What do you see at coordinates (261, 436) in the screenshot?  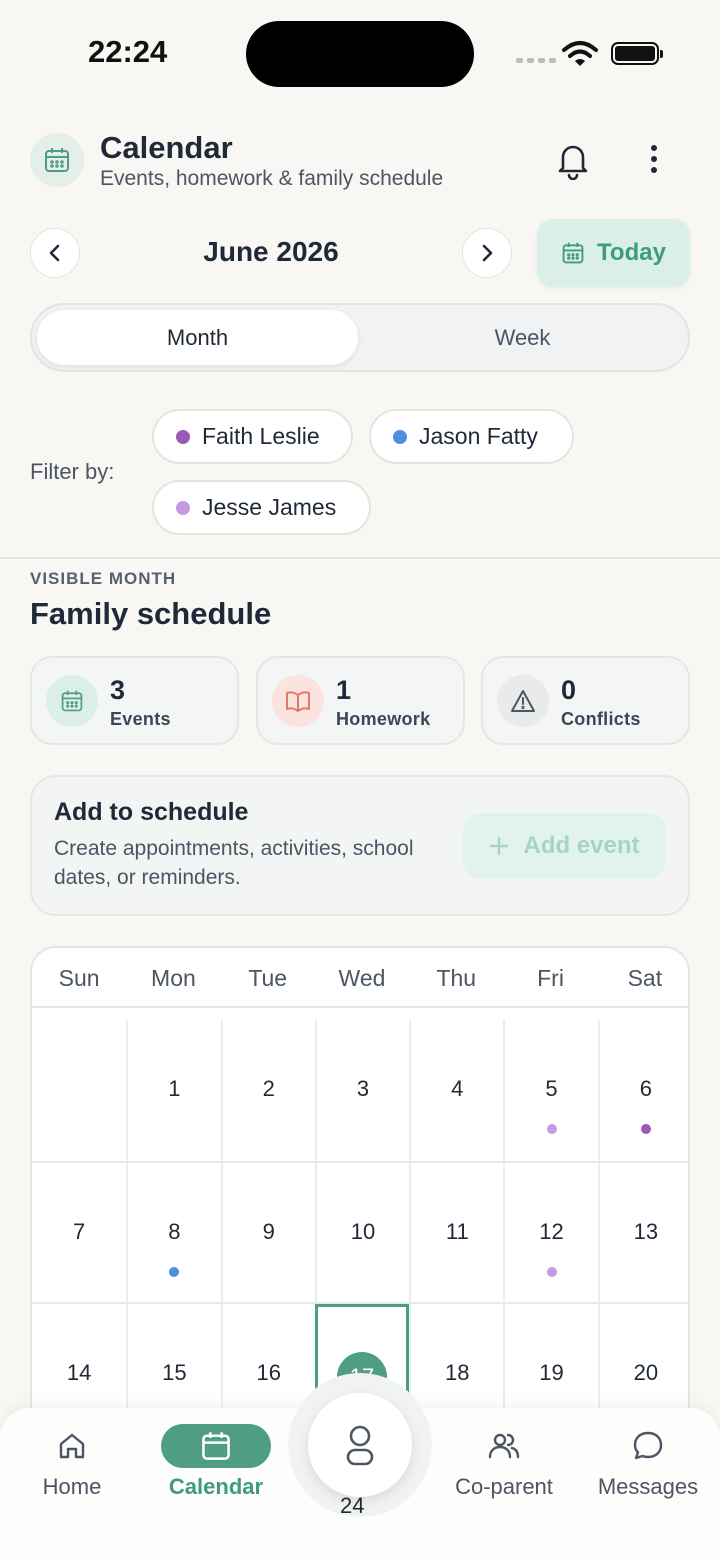 I see `filter-chip-label: Faith Leslie` at bounding box center [261, 436].